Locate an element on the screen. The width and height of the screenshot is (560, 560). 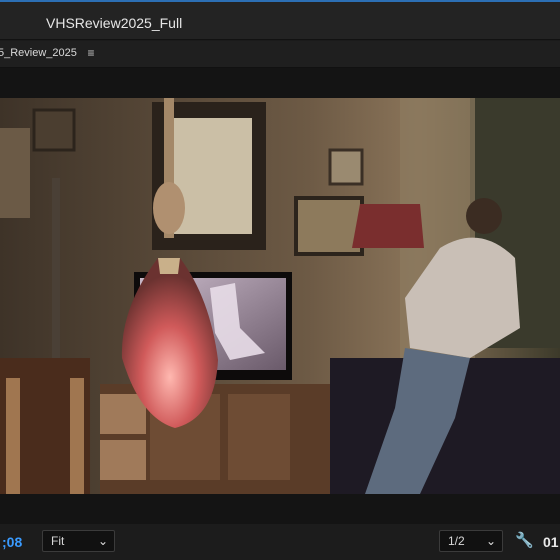
monitor-controls-bar: ;08 Fit ⌄ 1/2 ⌄ 🔧 01 is located at coordinates (280, 542).